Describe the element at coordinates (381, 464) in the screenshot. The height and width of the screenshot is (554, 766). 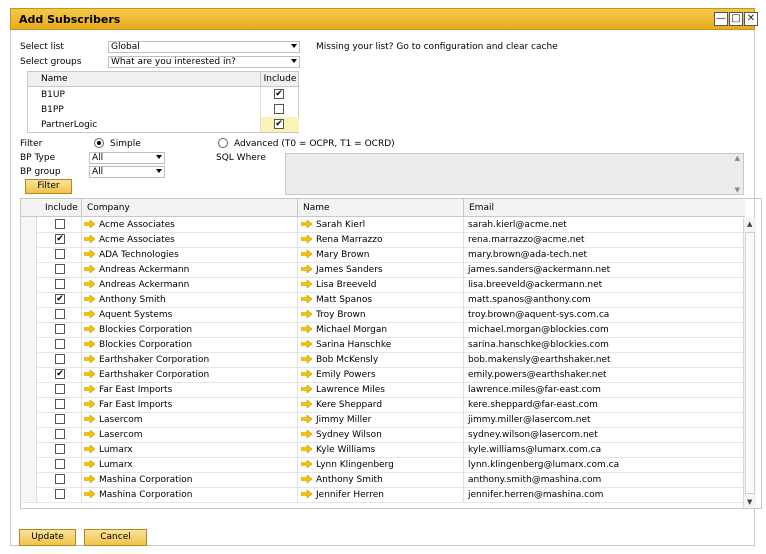
I see `name-cell: Lynn Klingenberg` at that location.